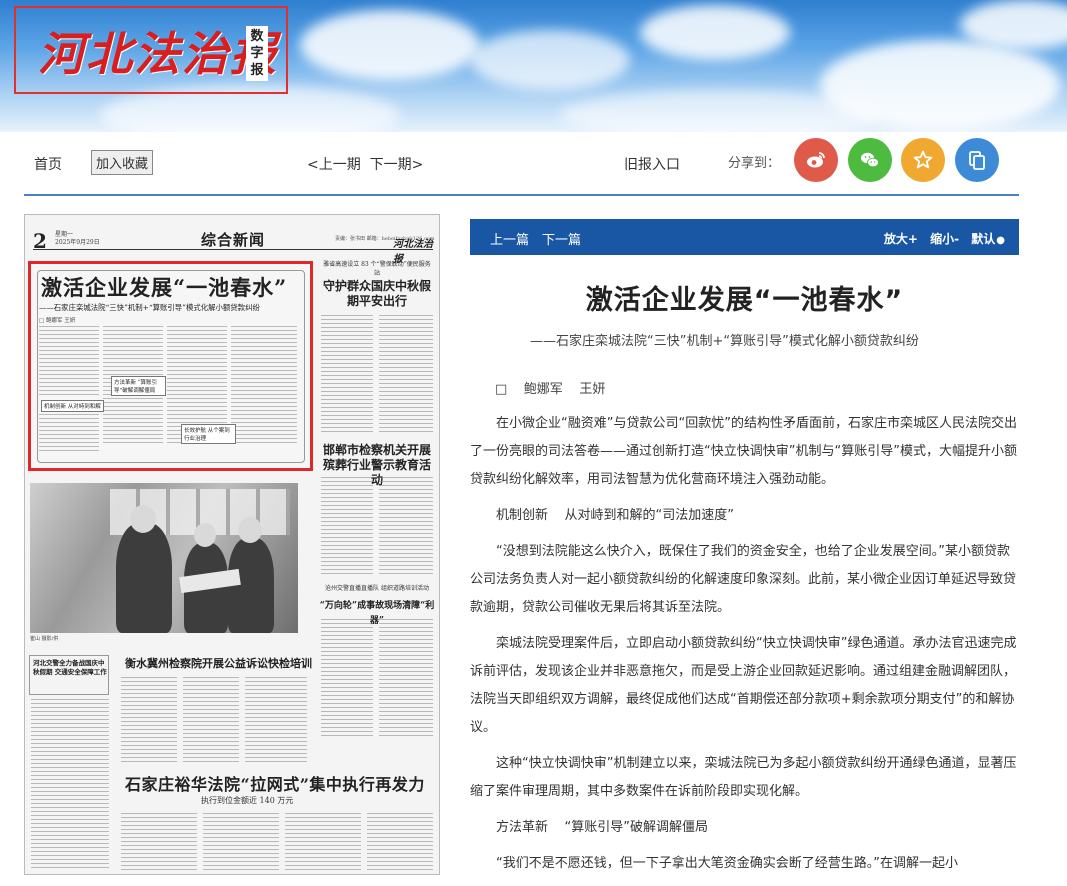 Image resolution: width=1067 pixels, height=886 pixels. What do you see at coordinates (70, 667) in the screenshot?
I see `story-box-title: 河北交警全力备战国庆中秋假期 交通安全保障工作` at bounding box center [70, 667].